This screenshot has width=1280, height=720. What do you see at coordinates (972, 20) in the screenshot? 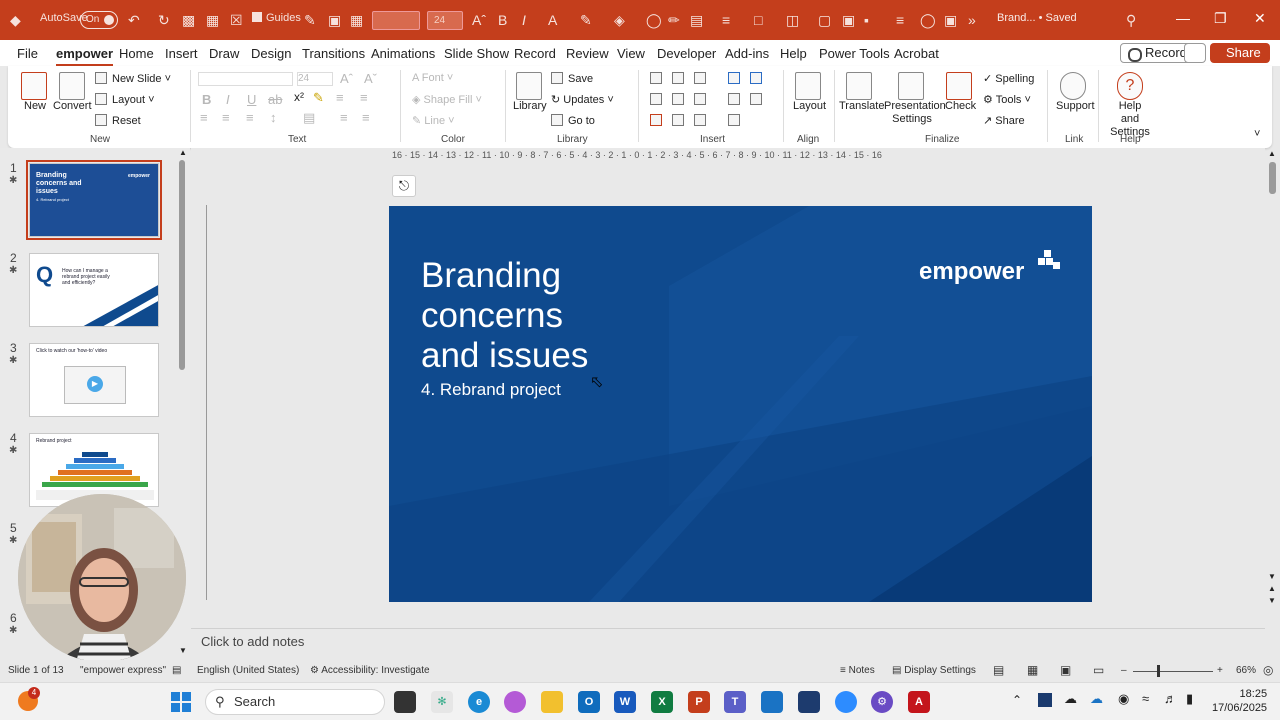
I see `more-icon: »` at bounding box center [972, 20].